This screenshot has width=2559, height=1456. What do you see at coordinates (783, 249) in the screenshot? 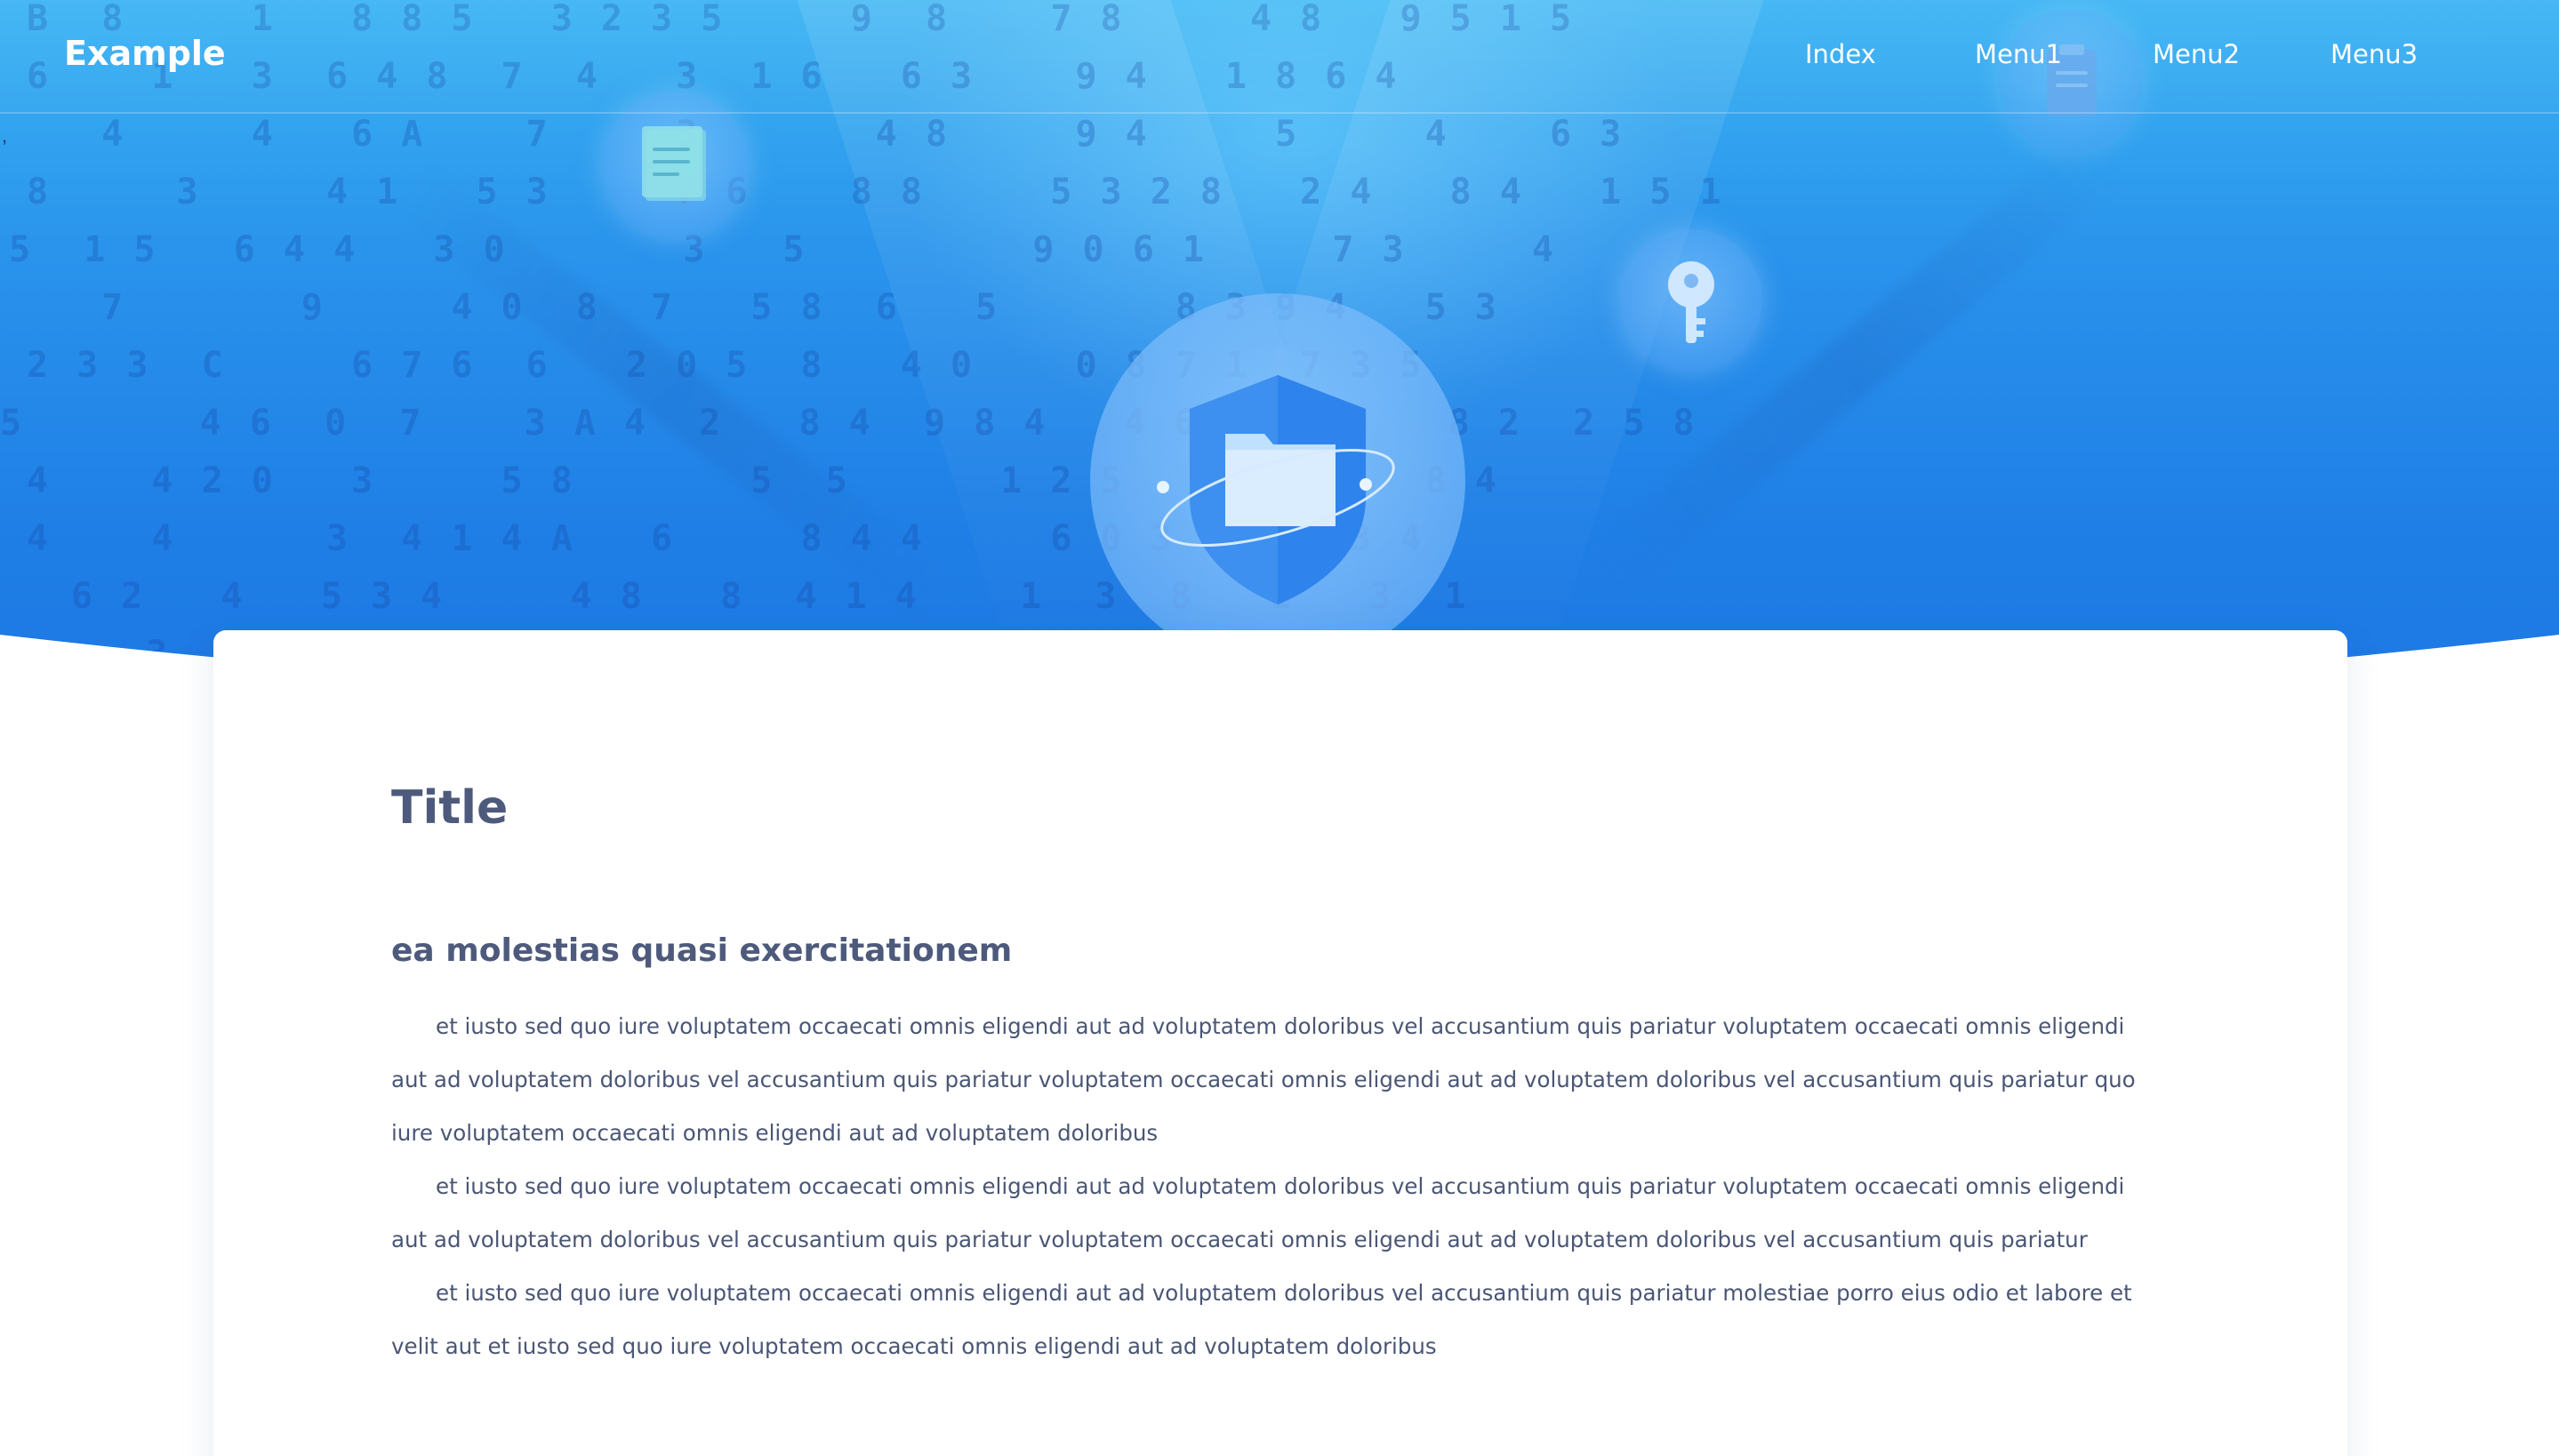
I see `digit-texture: 5 1 5 6 4 4 3 0 3 5 9 0 6 1 7 3 4` at bounding box center [783, 249].